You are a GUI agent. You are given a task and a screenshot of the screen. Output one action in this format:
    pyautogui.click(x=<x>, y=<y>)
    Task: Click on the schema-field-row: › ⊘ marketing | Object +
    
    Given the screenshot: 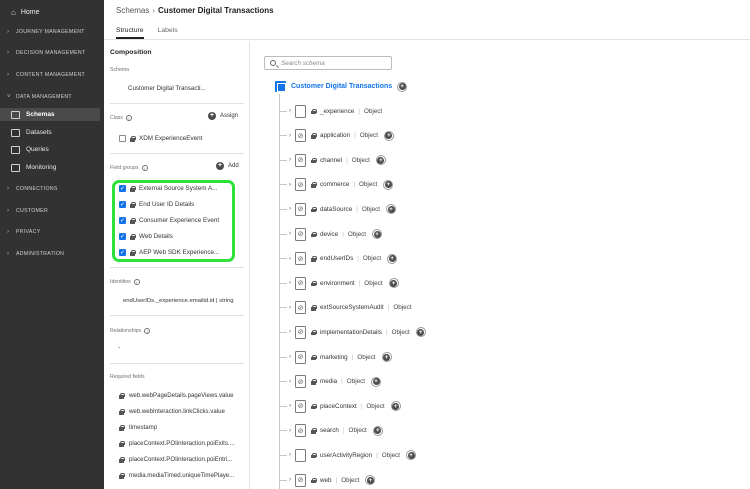 What is the action you would take?
    pyautogui.click(x=335, y=357)
    